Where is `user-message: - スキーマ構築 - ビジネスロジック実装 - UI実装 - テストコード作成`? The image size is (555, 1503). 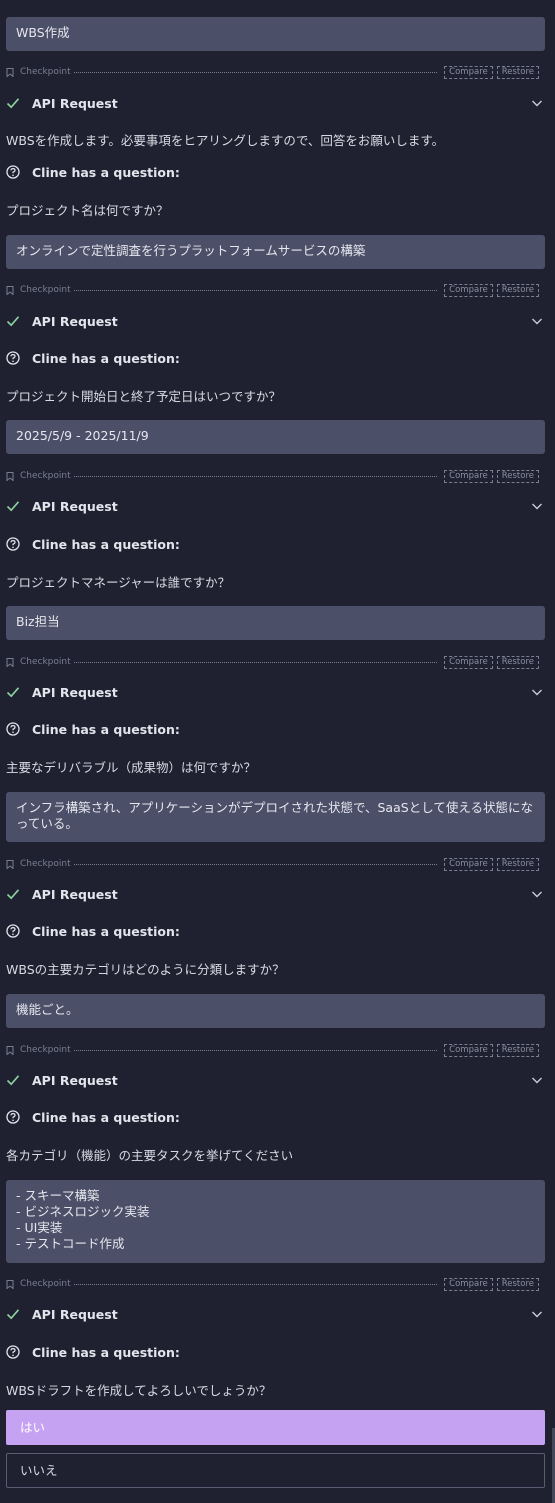 user-message: - スキーマ構築 - ビジネスロジック実装 - UI実装 - テストコード作成 is located at coordinates (275, 1221).